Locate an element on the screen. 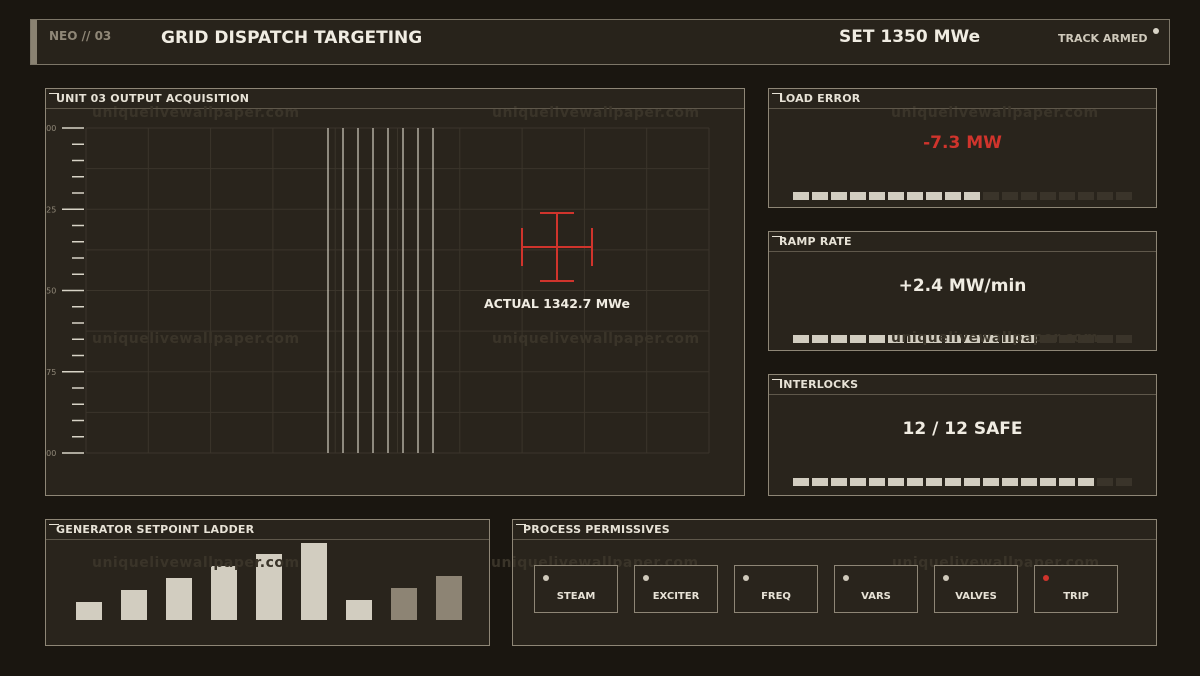 The height and width of the screenshot is (676, 1200). permissive-freq-button: FREQ is located at coordinates (776, 589).